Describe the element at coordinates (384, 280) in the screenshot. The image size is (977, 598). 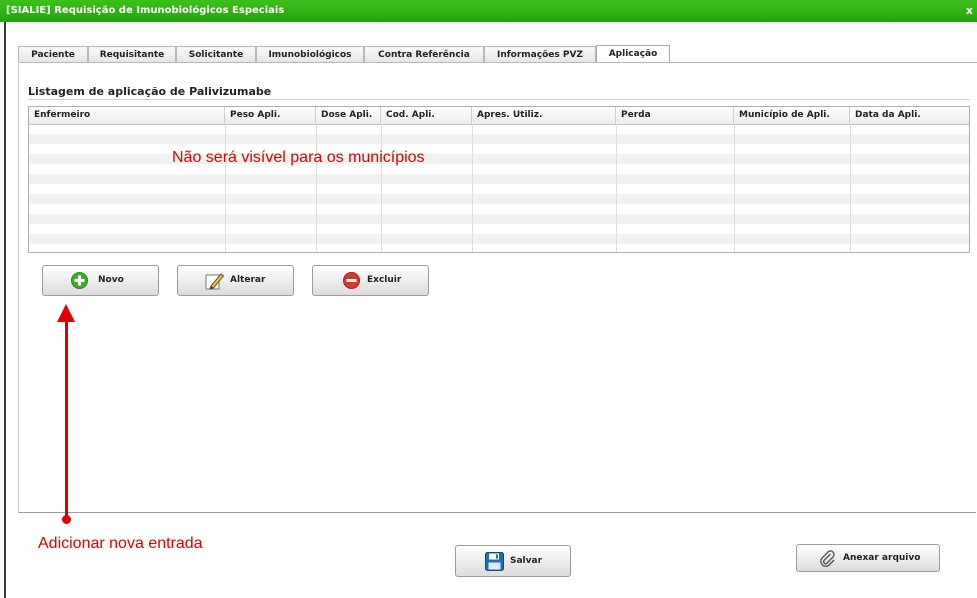
I see `excluir-label: Excluir` at that location.